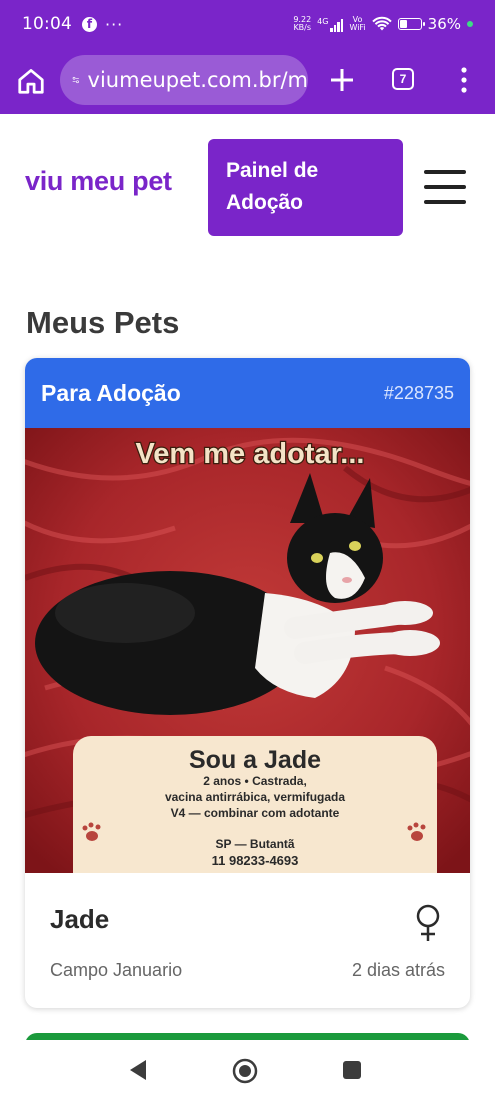 The image size is (495, 1100). Describe the element at coordinates (254, 844) in the screenshot. I see `photo-location: SP — Butantã` at that location.